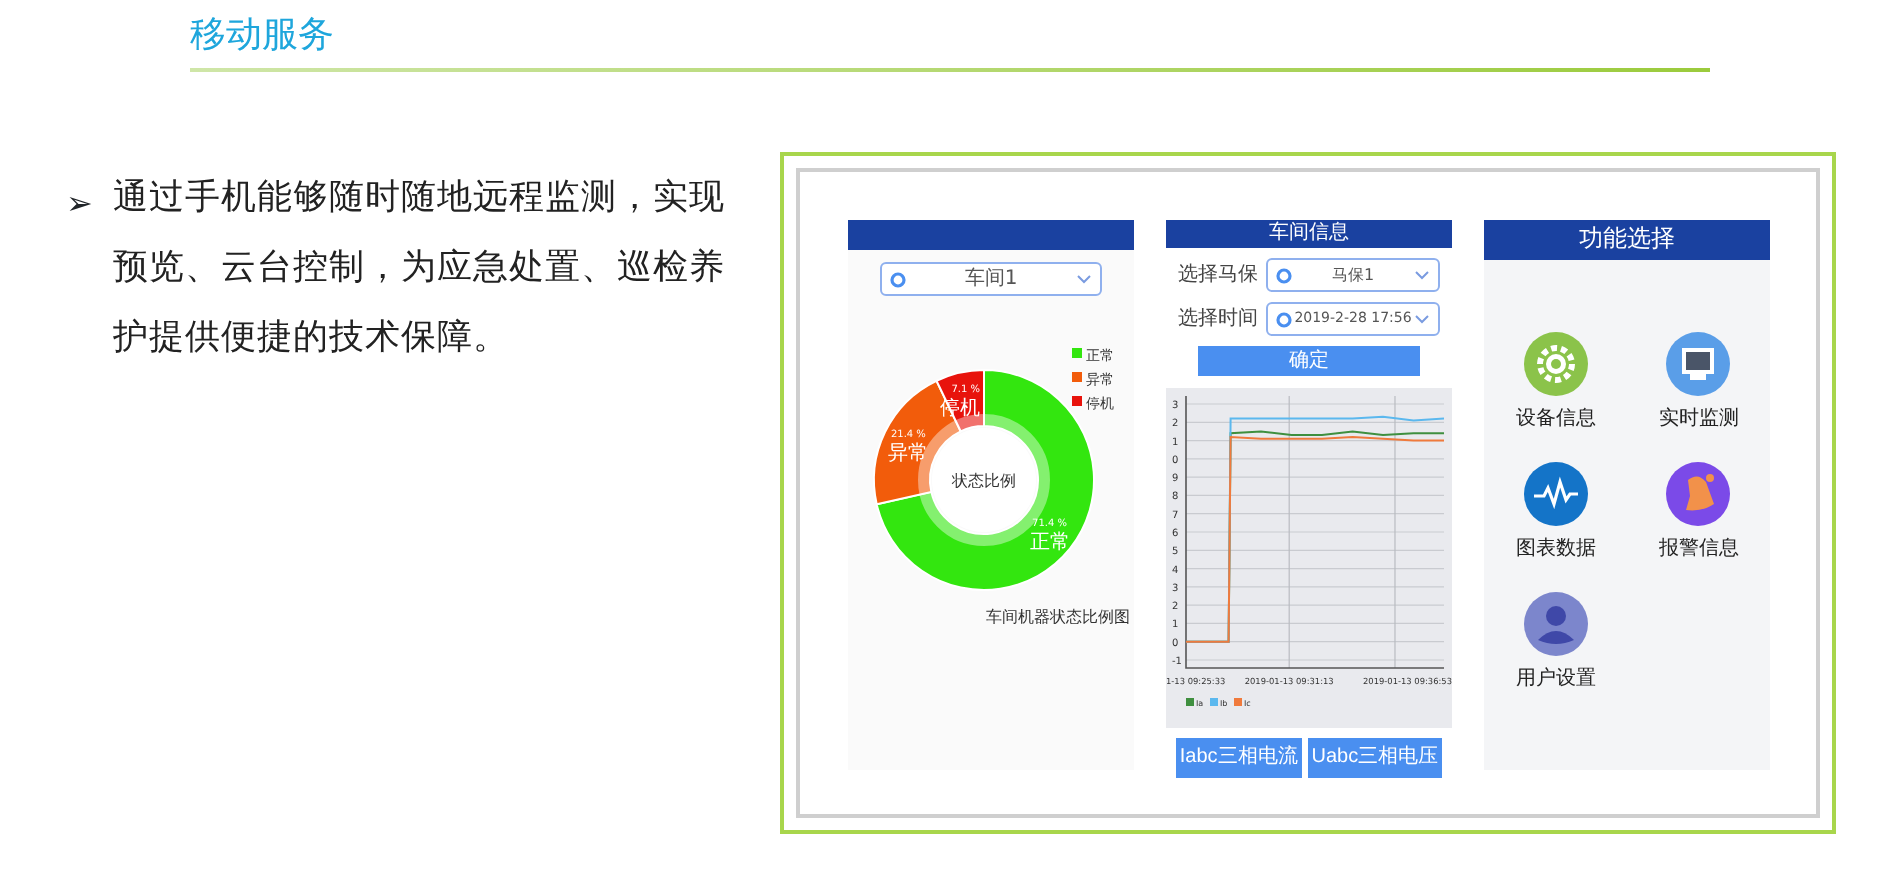  Describe the element at coordinates (1058, 617) in the screenshot. I see `chart-caption: 车间机器状态比例图` at that location.